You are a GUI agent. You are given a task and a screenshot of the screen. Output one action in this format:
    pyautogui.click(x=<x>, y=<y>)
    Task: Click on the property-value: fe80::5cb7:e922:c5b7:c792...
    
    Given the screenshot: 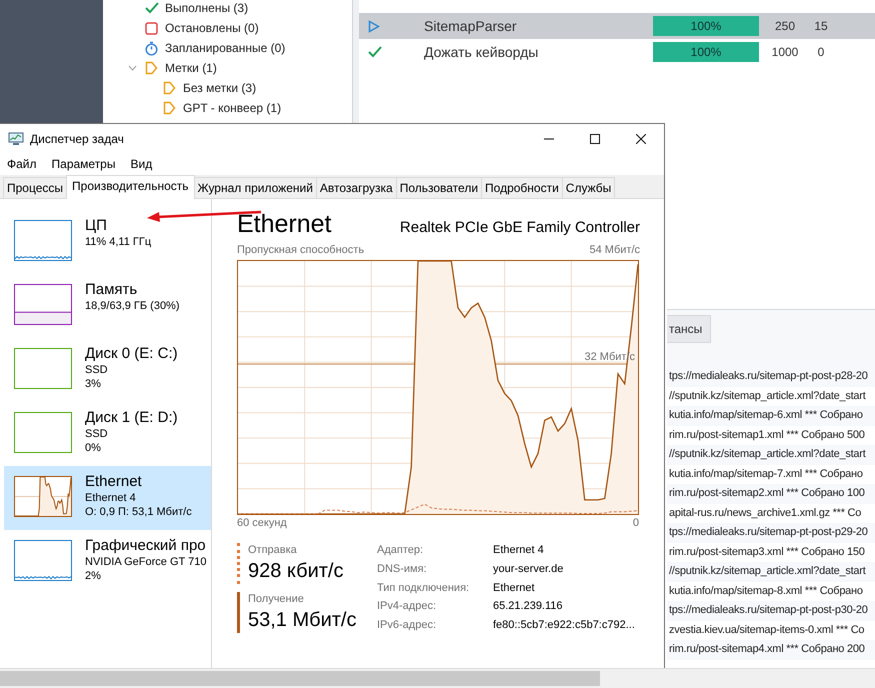 What is the action you would take?
    pyautogui.click(x=564, y=625)
    